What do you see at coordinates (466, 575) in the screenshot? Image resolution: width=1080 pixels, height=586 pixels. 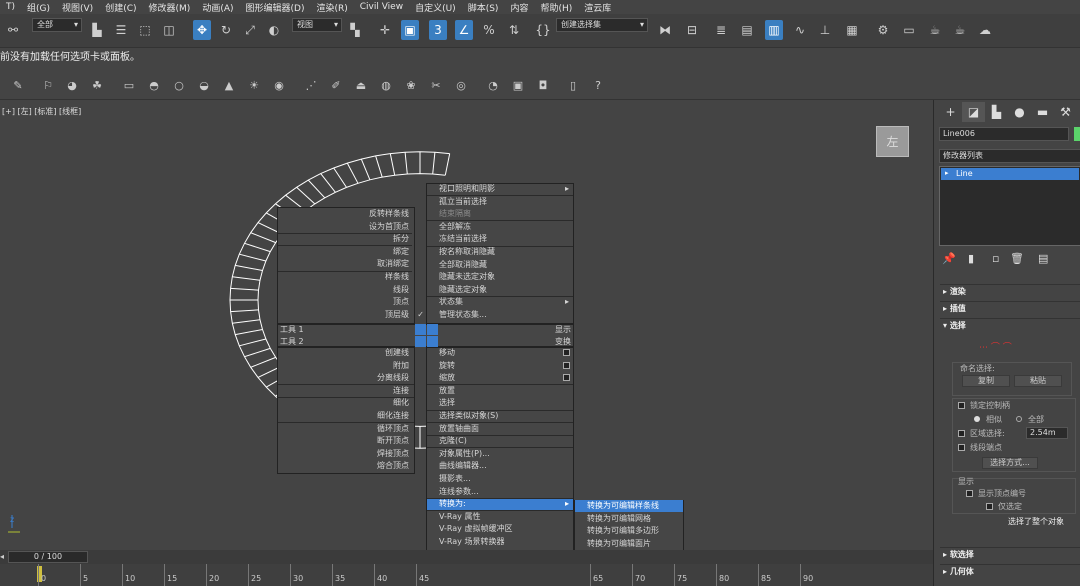 I see `track-bar: 0 5 10 15 20 25 30 35 40 45 65 70 75 80 85 90` at bounding box center [466, 575].